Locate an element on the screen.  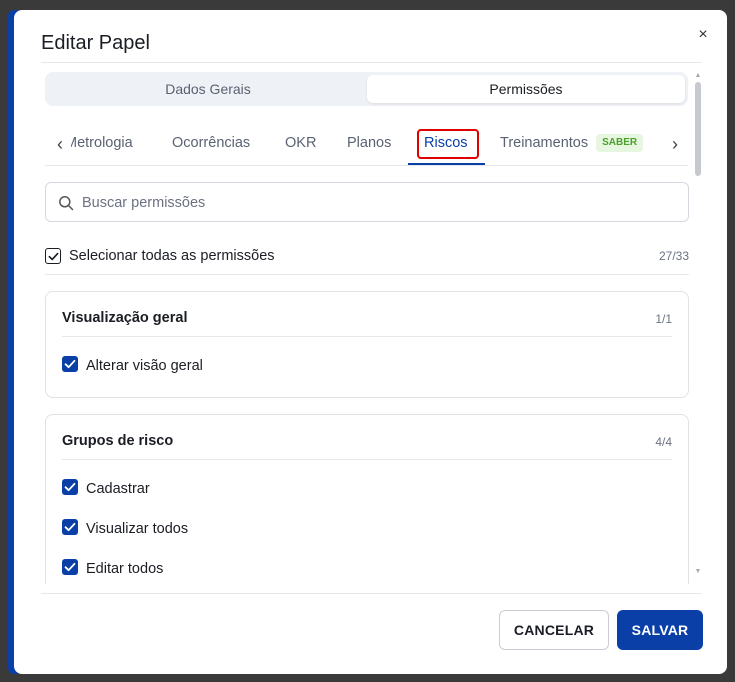
scroll-up-icon: ▲ is located at coordinates (698, 76).